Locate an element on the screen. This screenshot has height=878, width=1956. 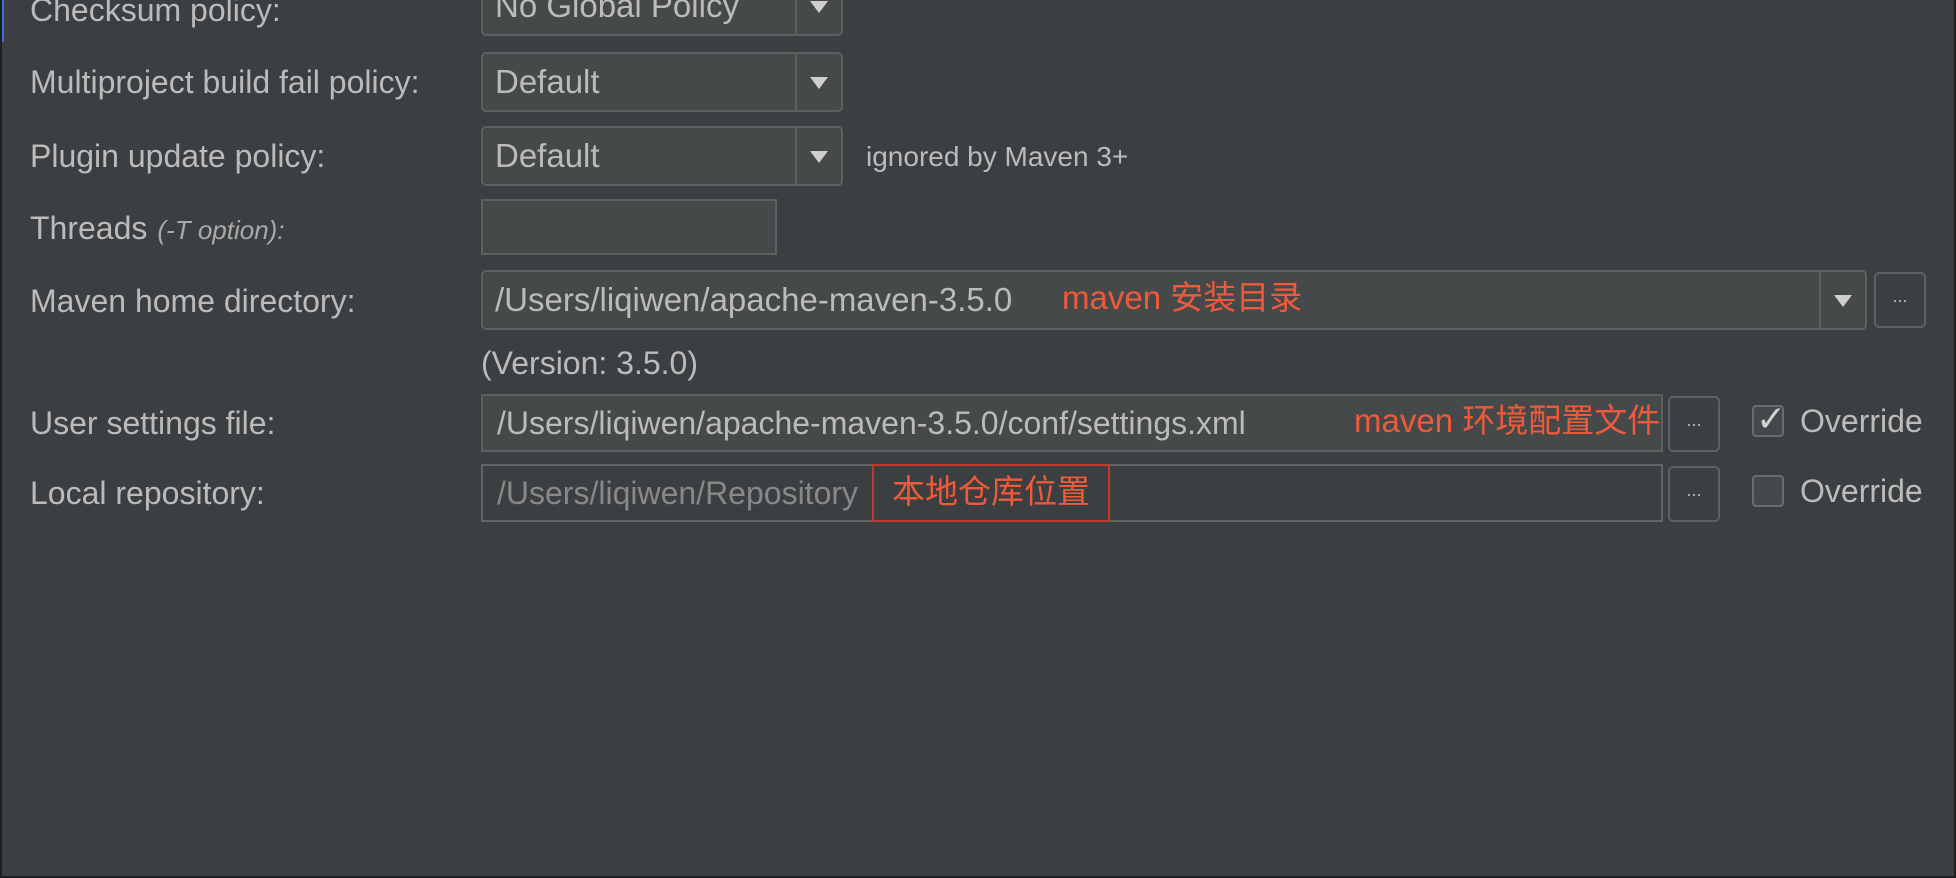
threads-label: Threads (-T option): is located at coordinates (157, 229).